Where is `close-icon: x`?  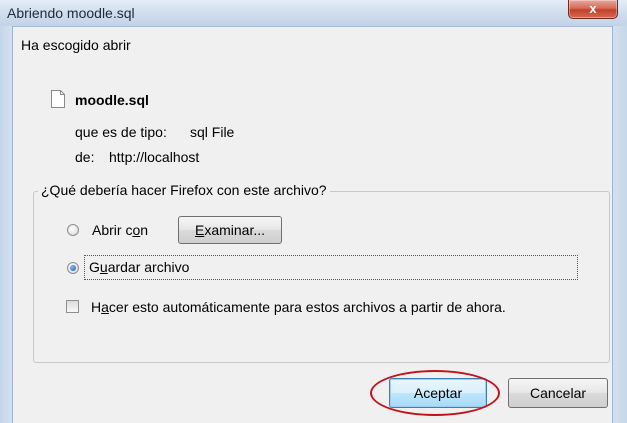 close-icon: x is located at coordinates (593, 8).